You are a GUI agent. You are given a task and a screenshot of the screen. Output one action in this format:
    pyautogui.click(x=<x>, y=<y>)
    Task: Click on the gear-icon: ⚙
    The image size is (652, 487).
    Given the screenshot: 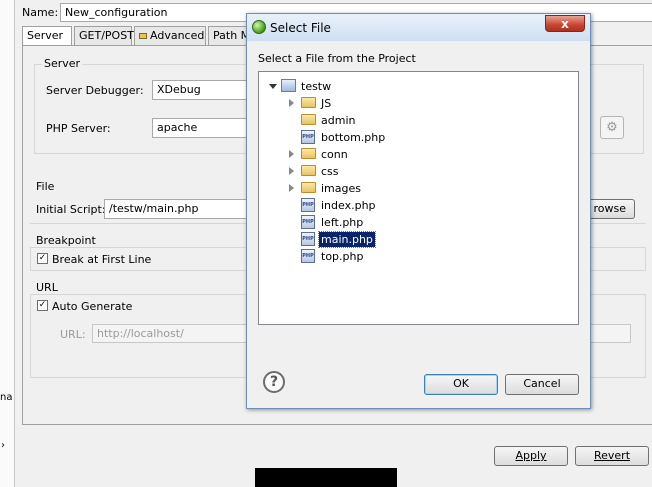 What is the action you would take?
    pyautogui.click(x=612, y=127)
    